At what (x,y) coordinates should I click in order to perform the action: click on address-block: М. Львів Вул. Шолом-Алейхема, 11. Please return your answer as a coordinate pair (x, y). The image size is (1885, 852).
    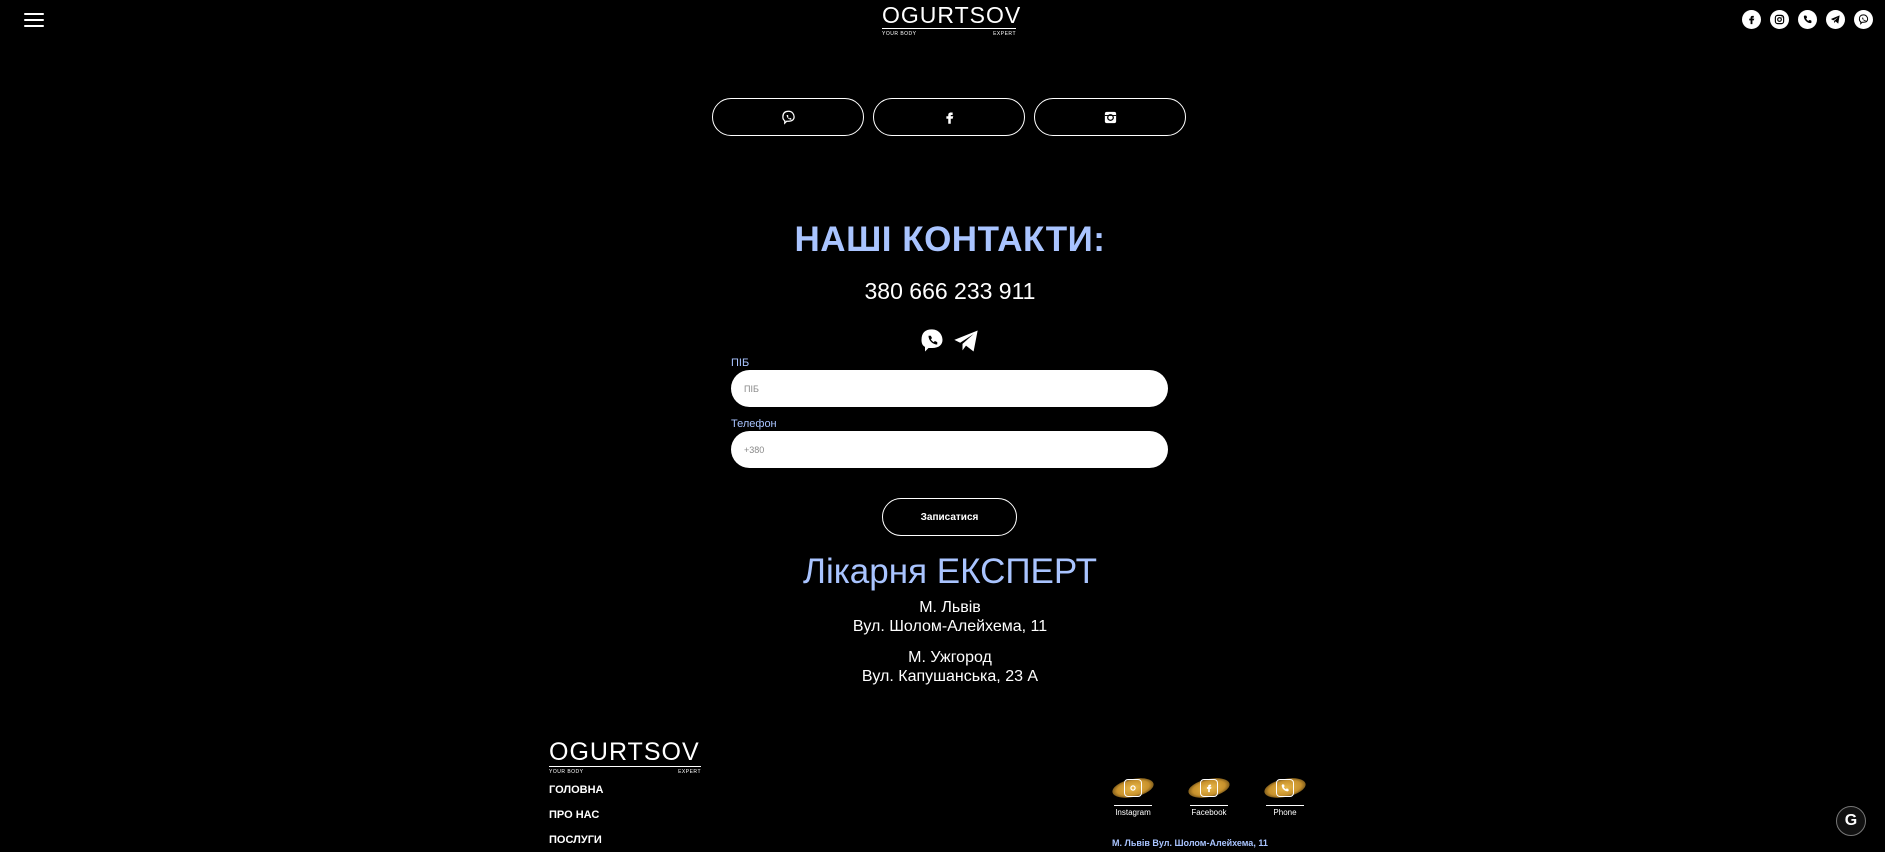
    Looking at the image, I should click on (942, 617).